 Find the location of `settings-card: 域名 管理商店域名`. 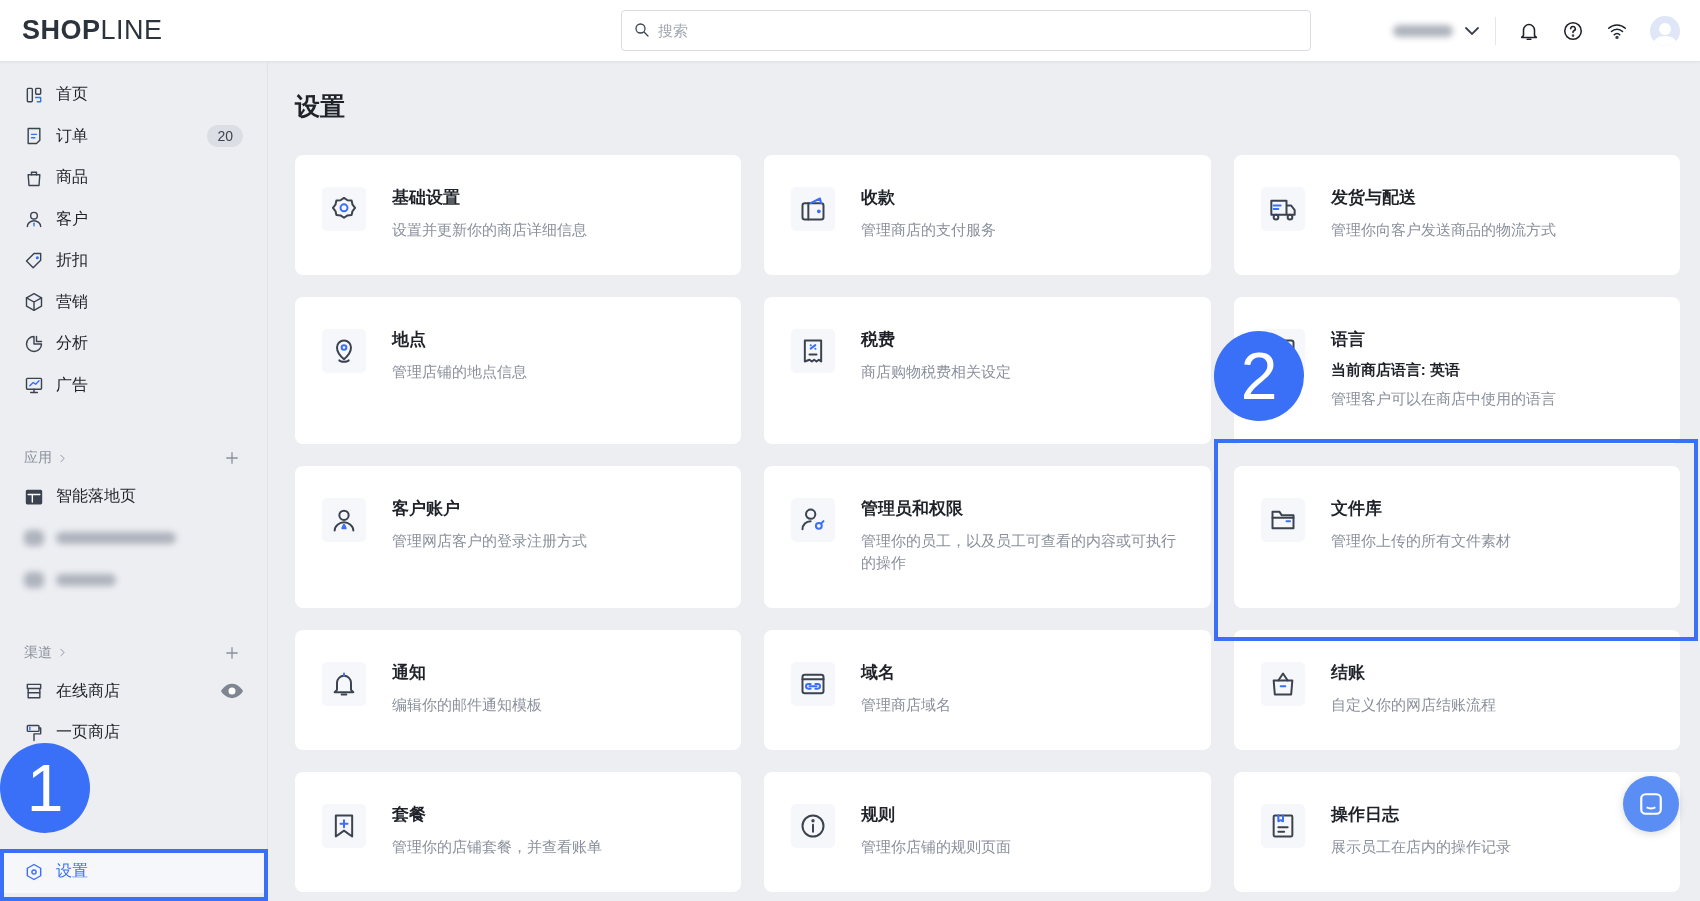

settings-card: 域名 管理商店域名 is located at coordinates (987, 690).